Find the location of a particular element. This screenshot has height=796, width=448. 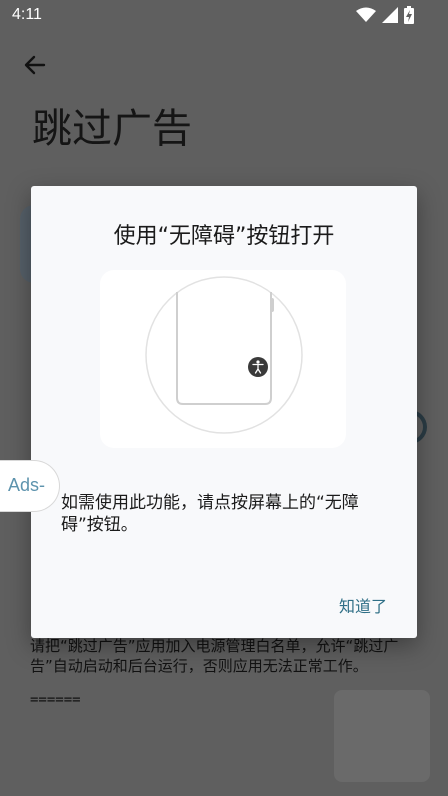

battery-charging-icon is located at coordinates (409, 15).